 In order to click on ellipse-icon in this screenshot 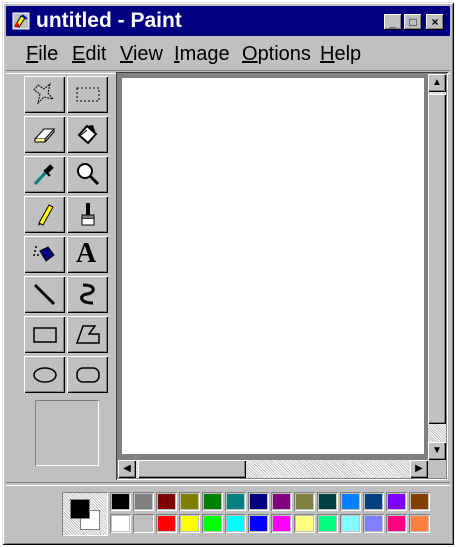, I will do `click(45, 375)`.